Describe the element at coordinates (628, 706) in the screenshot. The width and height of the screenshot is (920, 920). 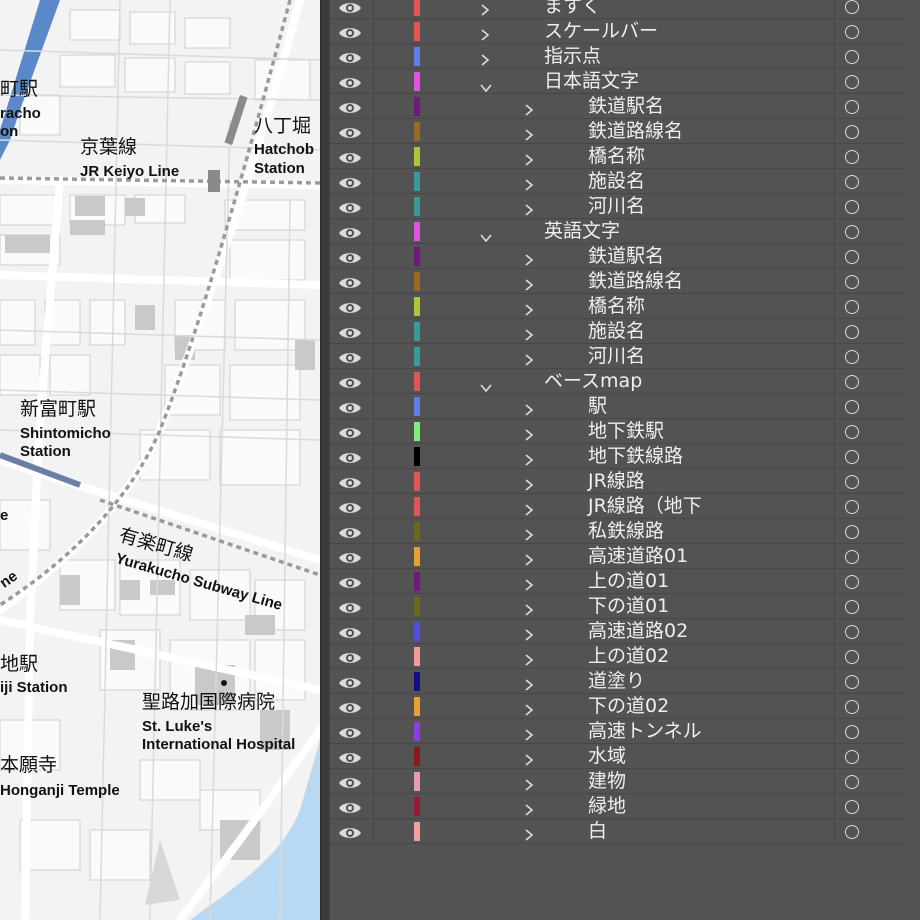
I see `layer-name: 下の道02` at that location.